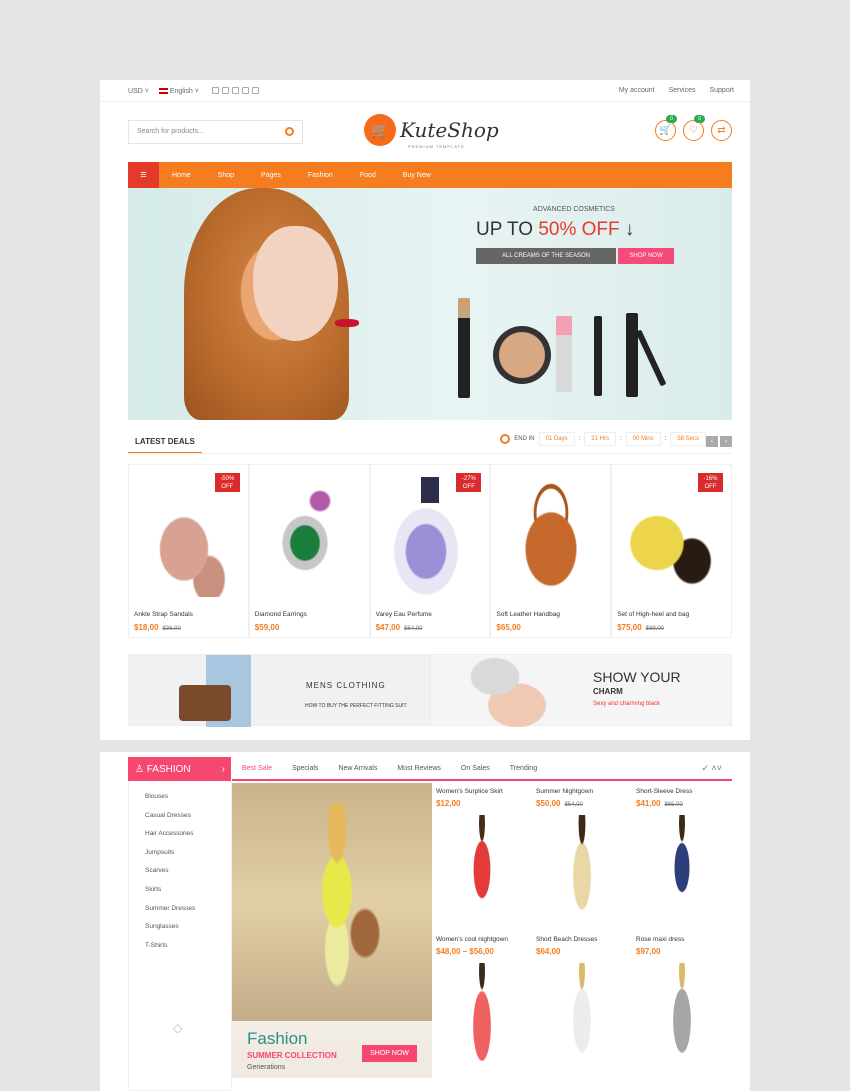 This screenshot has width=850, height=1091. Describe the element at coordinates (522, 355) in the screenshot. I see `compact-powder-image` at that location.